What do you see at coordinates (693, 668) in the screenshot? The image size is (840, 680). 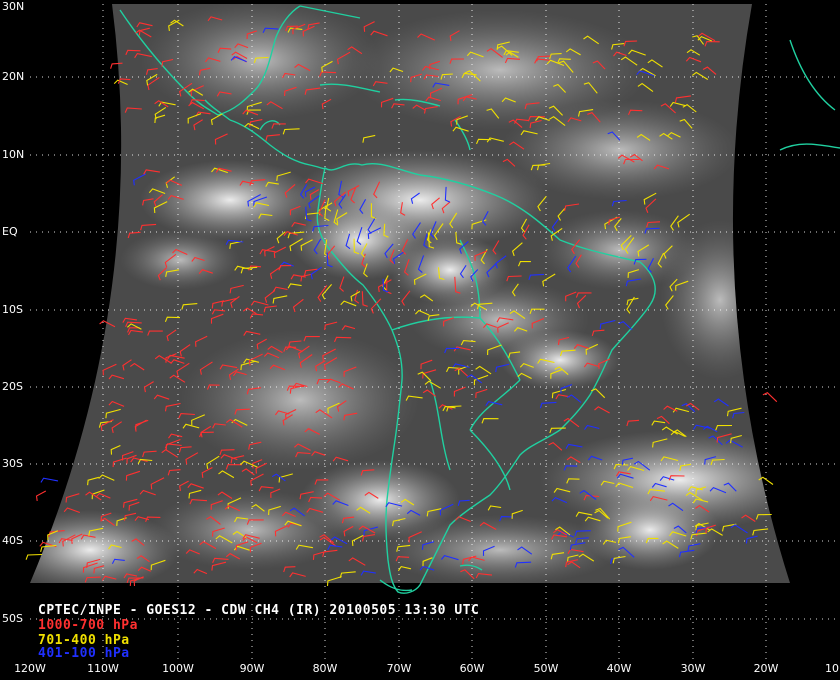 I see `lon-label-30w: 30W` at bounding box center [693, 668].